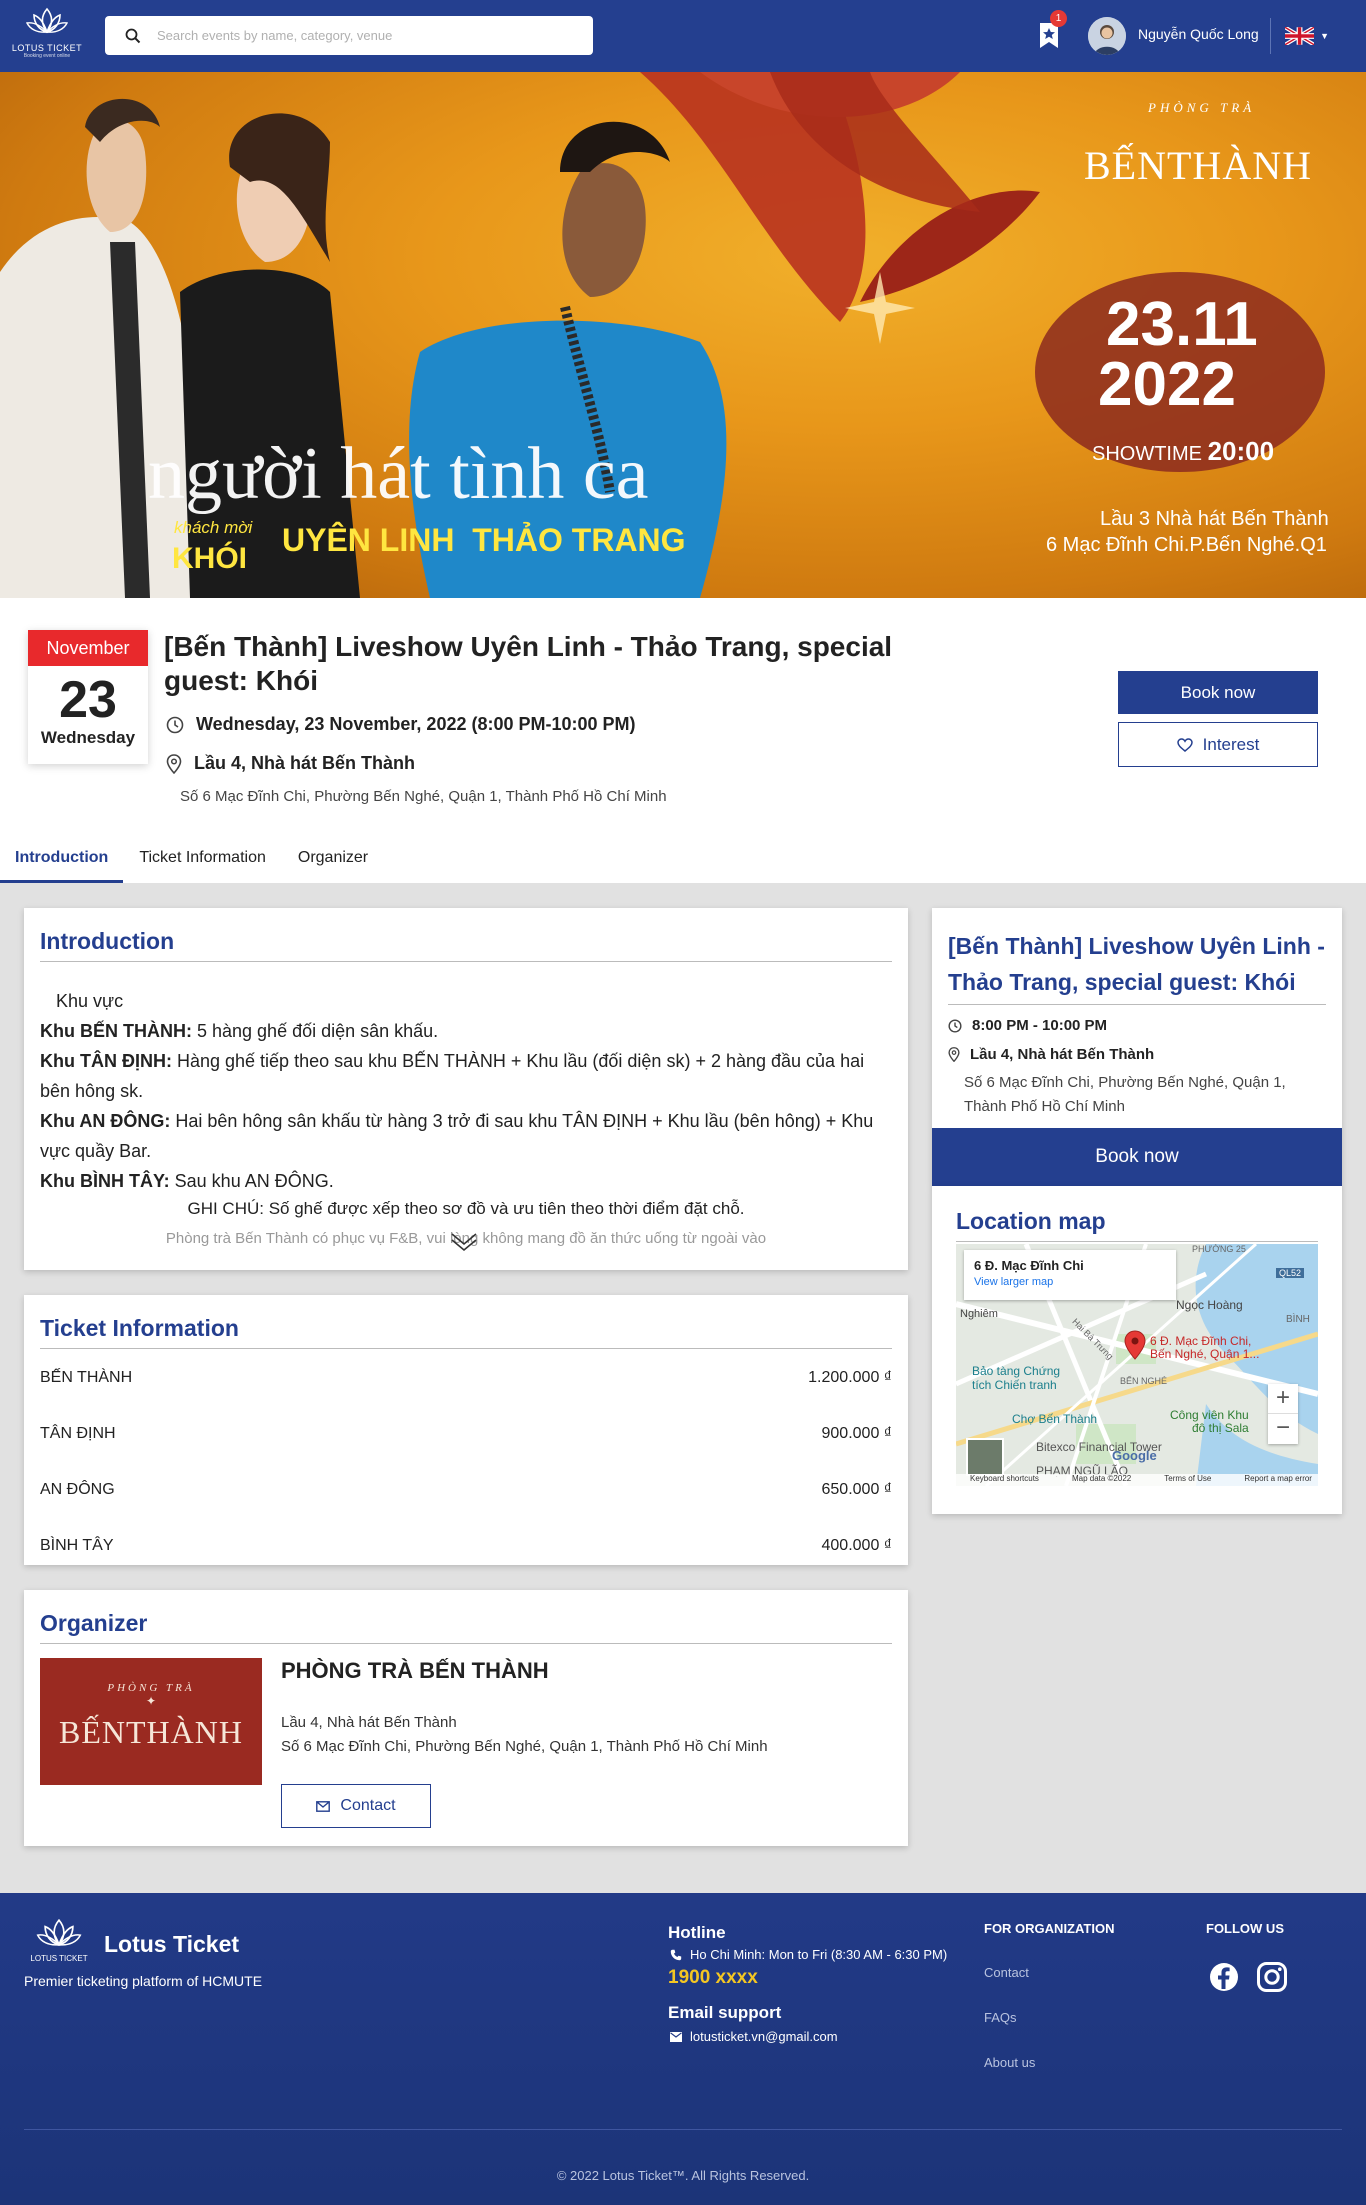 The width and height of the screenshot is (1366, 2205). Describe the element at coordinates (1070, 1282) in the screenshot. I see `view-larger-map-link: View larger map` at that location.